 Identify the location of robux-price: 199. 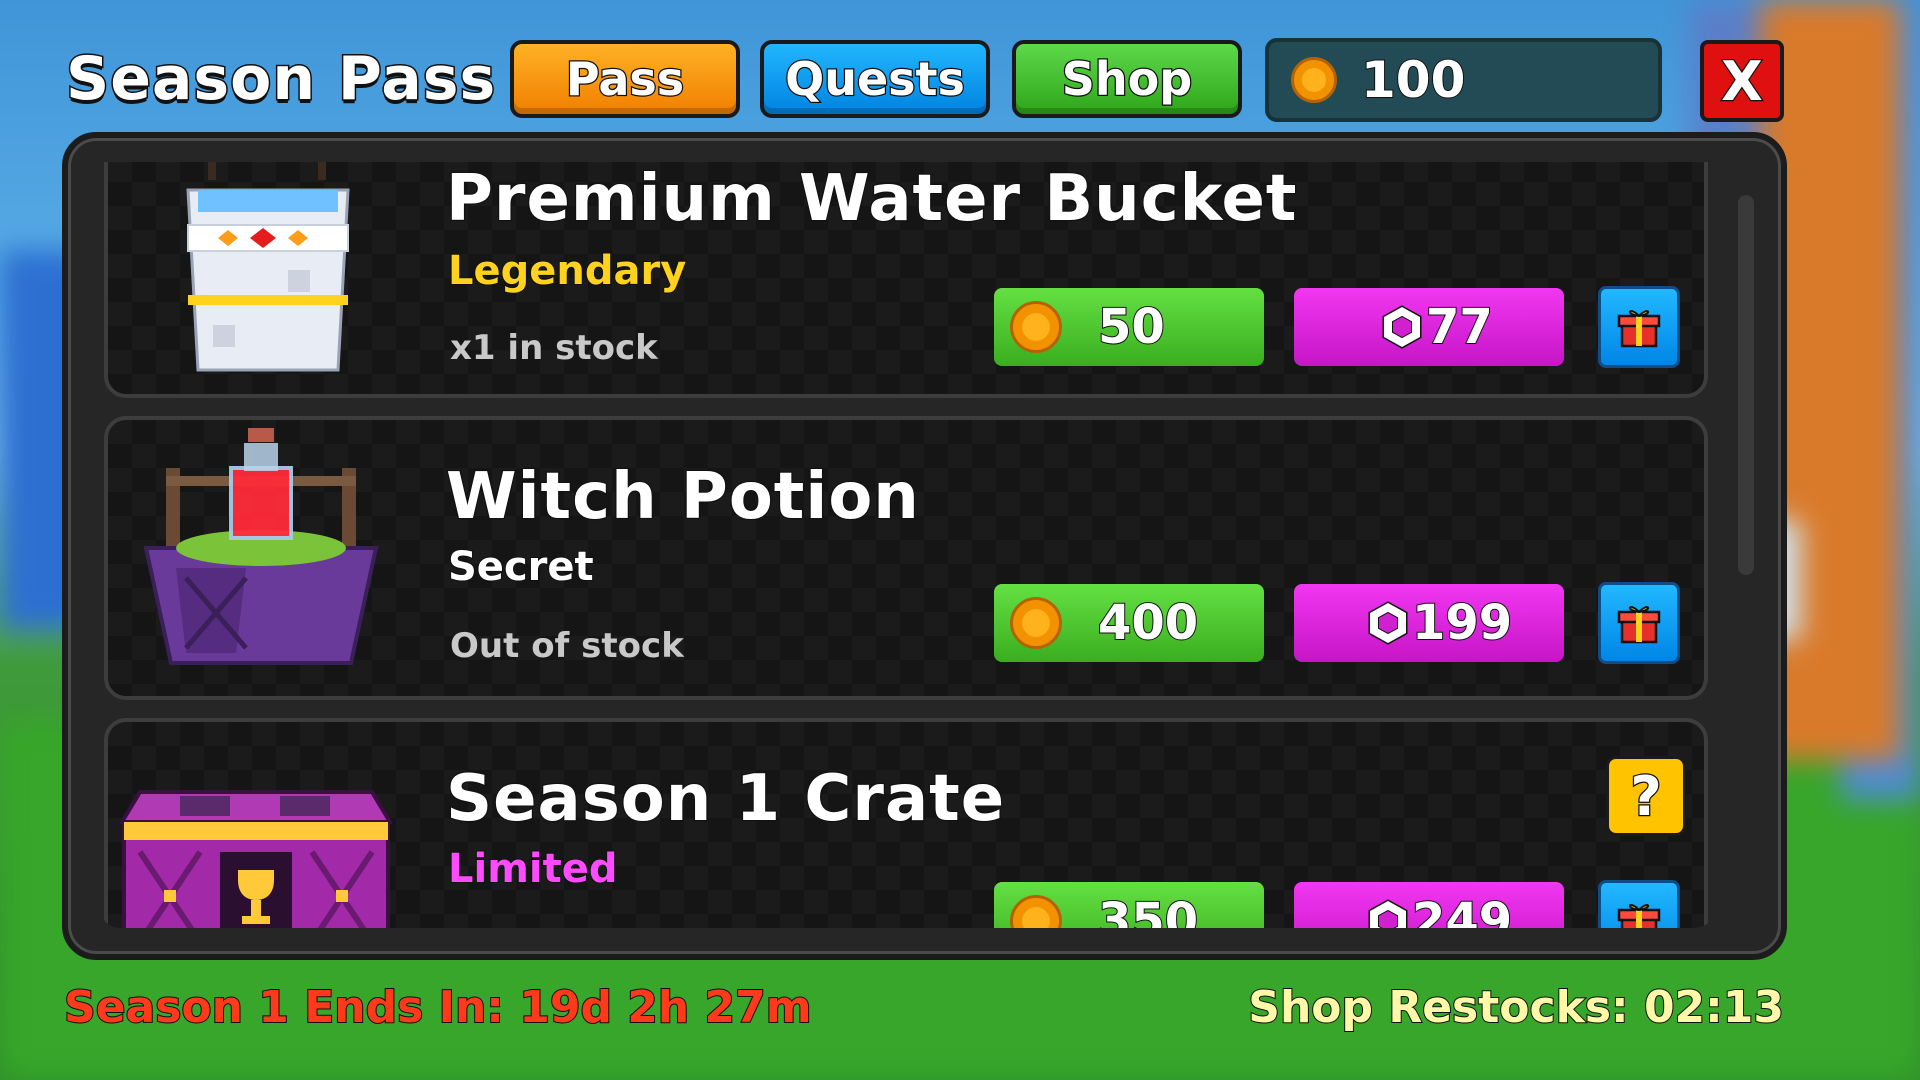
(1462, 623).